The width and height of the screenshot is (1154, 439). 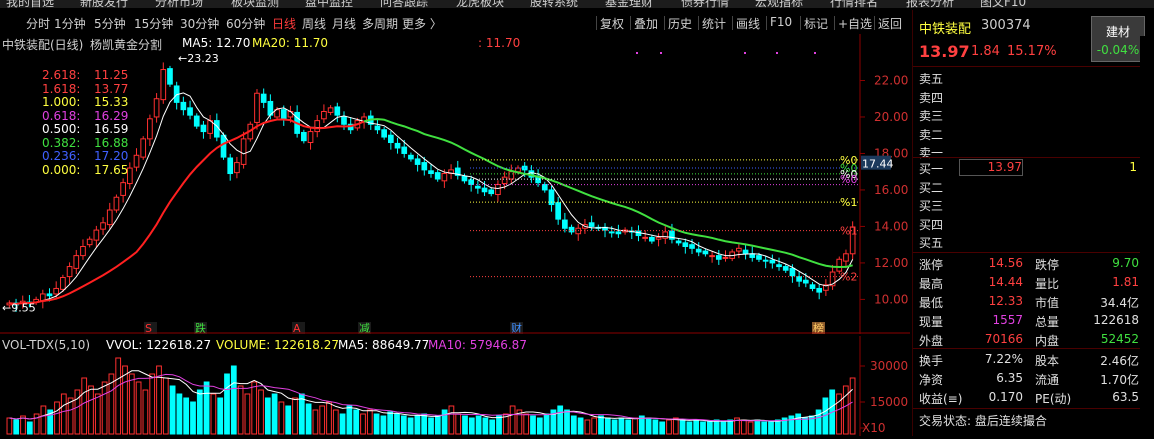 I want to click on stat-value: 1.81, so click(x=1125, y=282).